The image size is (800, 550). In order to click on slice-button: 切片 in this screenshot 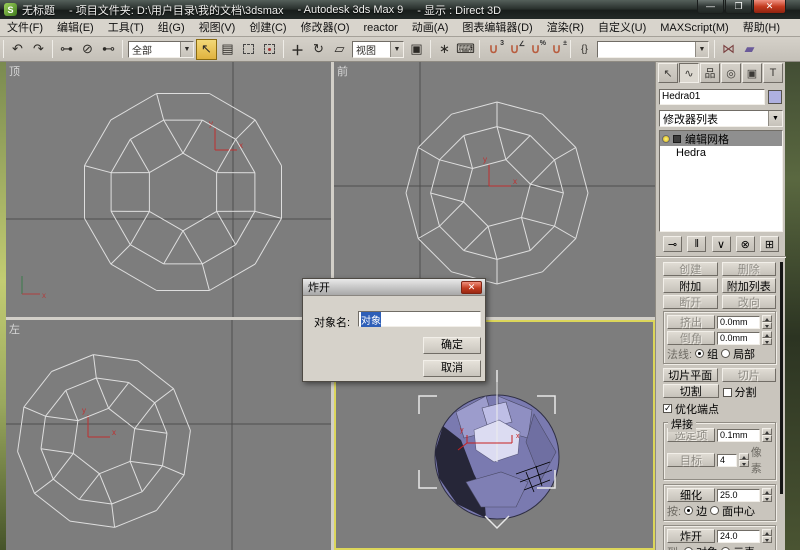, I will do `click(748, 375)`.